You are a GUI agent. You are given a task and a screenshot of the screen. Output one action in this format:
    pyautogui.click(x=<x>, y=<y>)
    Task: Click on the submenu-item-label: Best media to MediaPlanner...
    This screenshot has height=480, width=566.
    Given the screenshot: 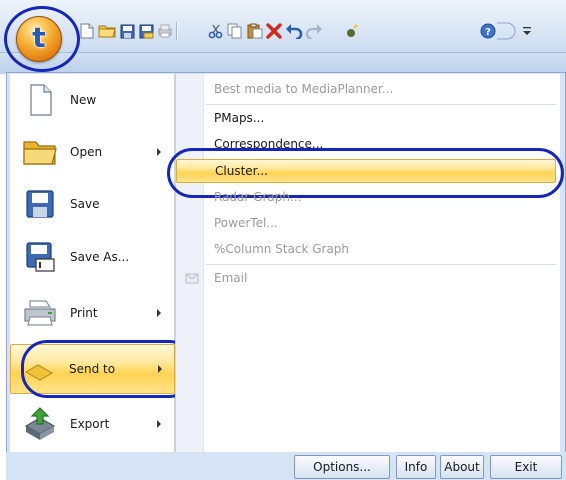 What is the action you would take?
    pyautogui.click(x=304, y=89)
    